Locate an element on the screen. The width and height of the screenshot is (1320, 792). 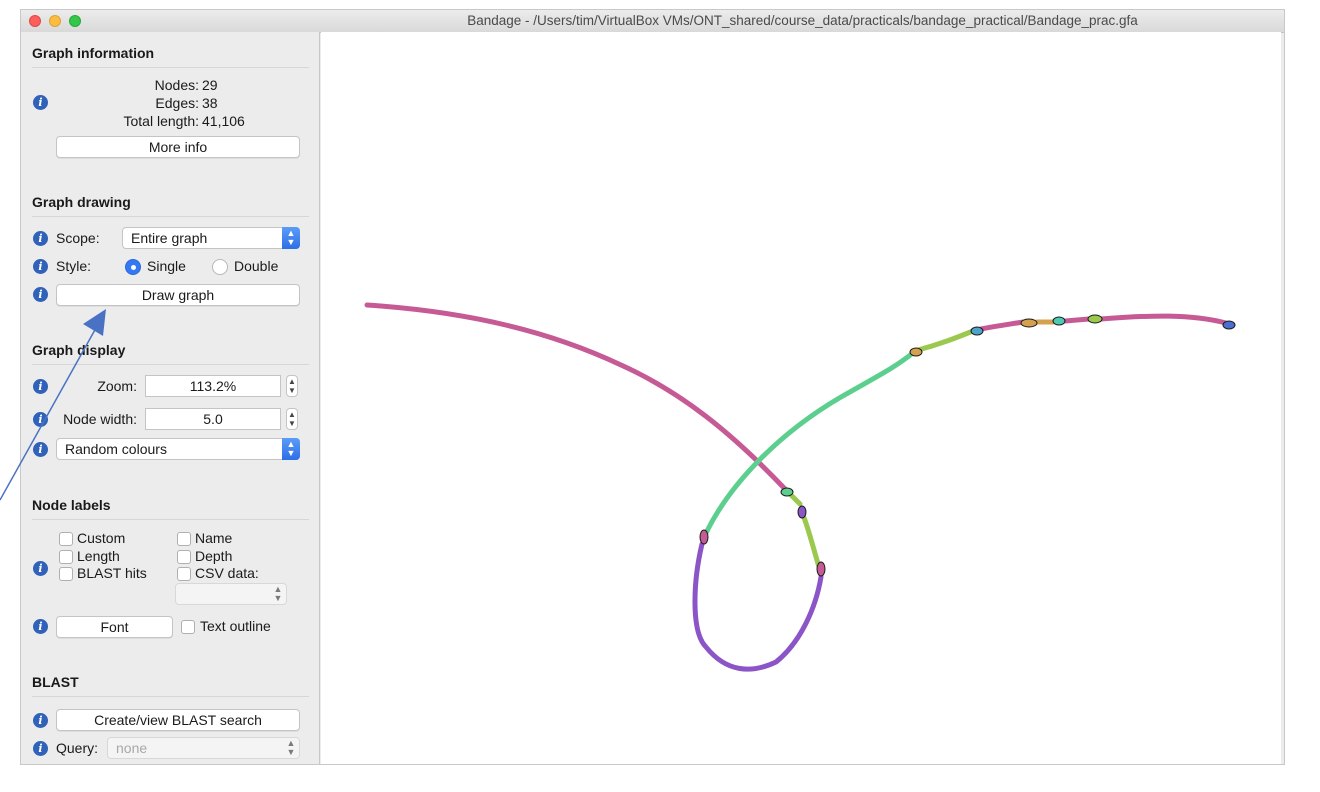
csv-data-label: CSV data: is located at coordinates (227, 573).